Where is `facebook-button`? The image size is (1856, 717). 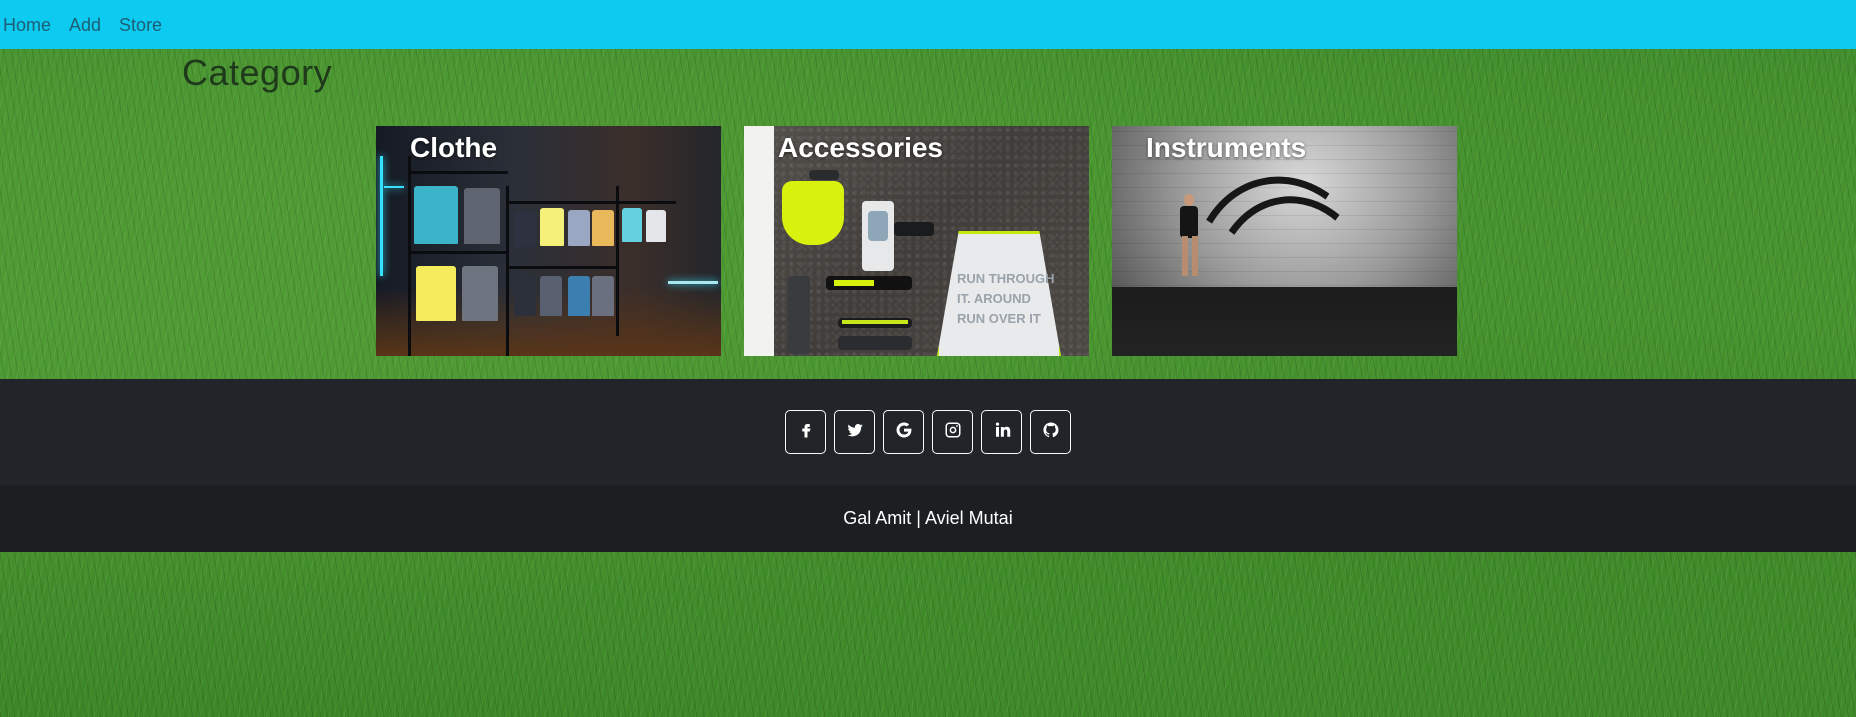
facebook-button is located at coordinates (805, 432).